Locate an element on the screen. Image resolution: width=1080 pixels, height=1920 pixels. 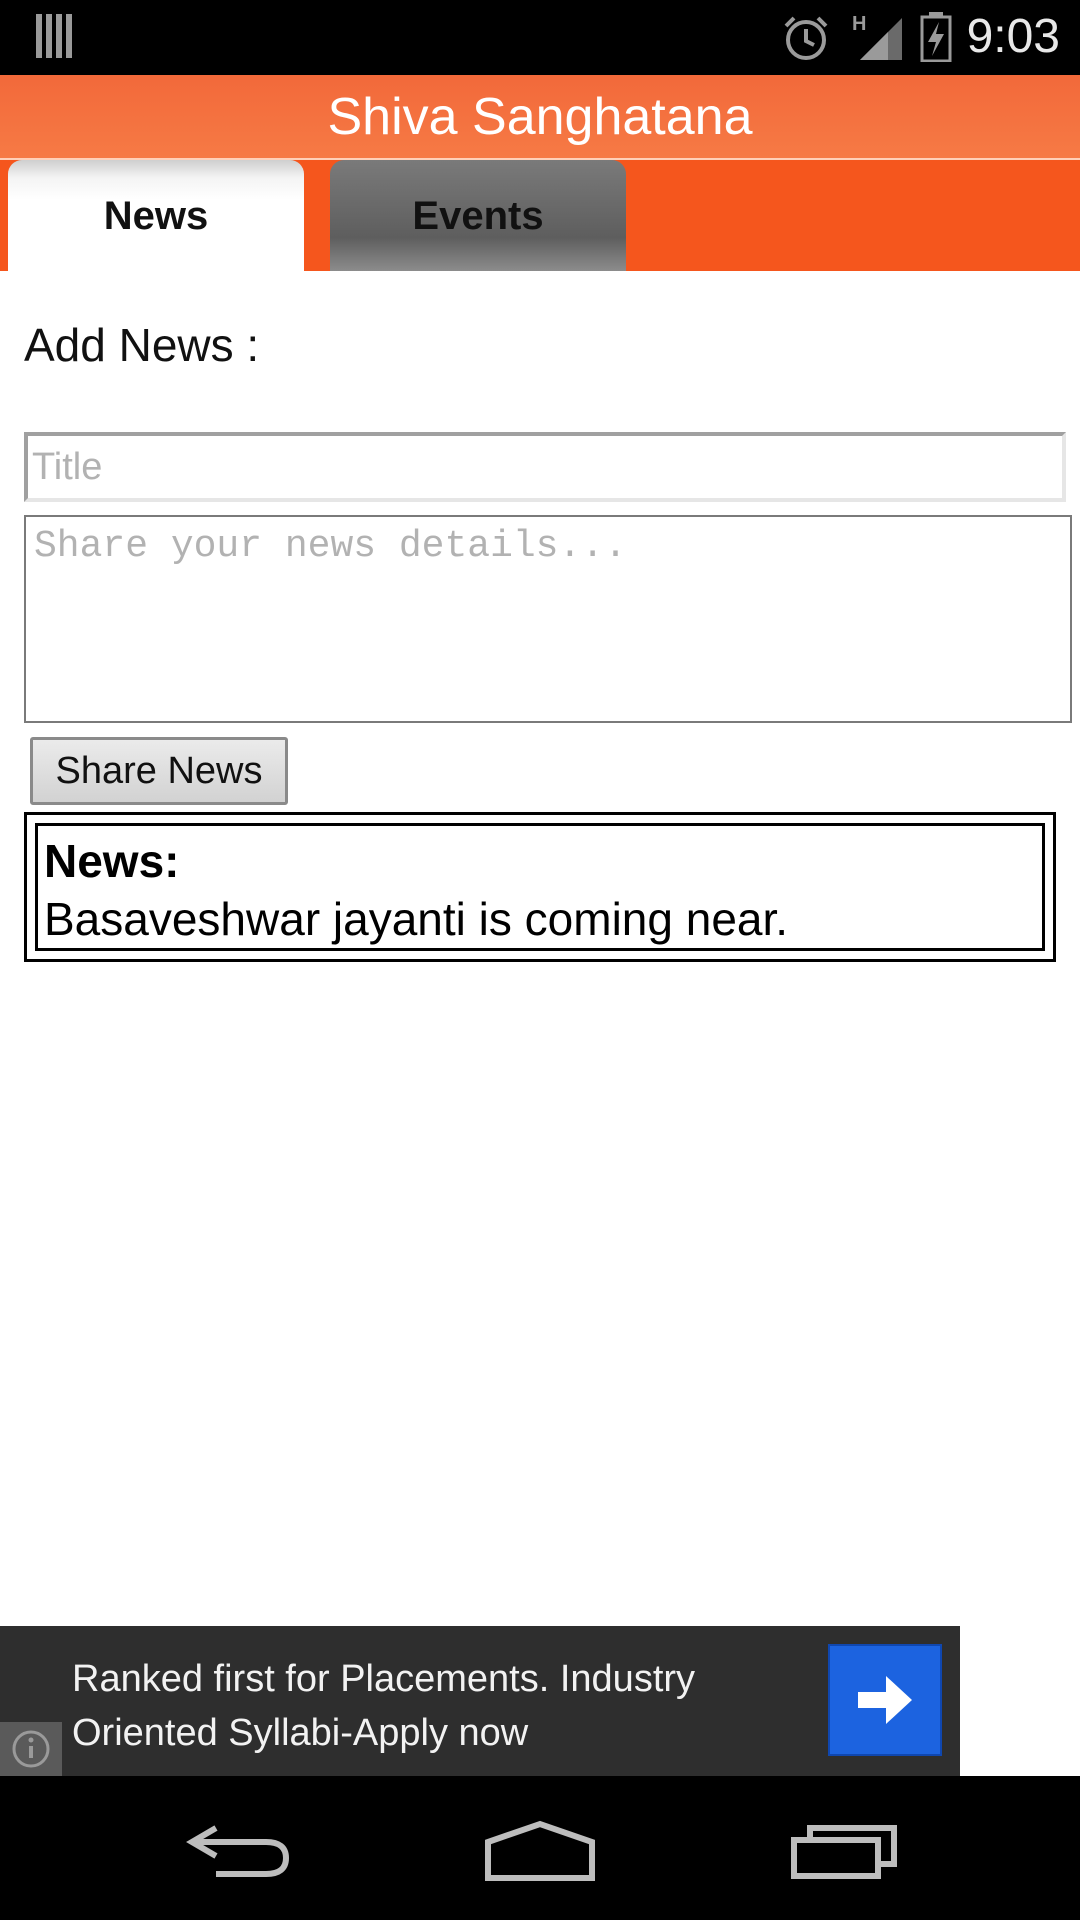
info-icon is located at coordinates (31, 1749).